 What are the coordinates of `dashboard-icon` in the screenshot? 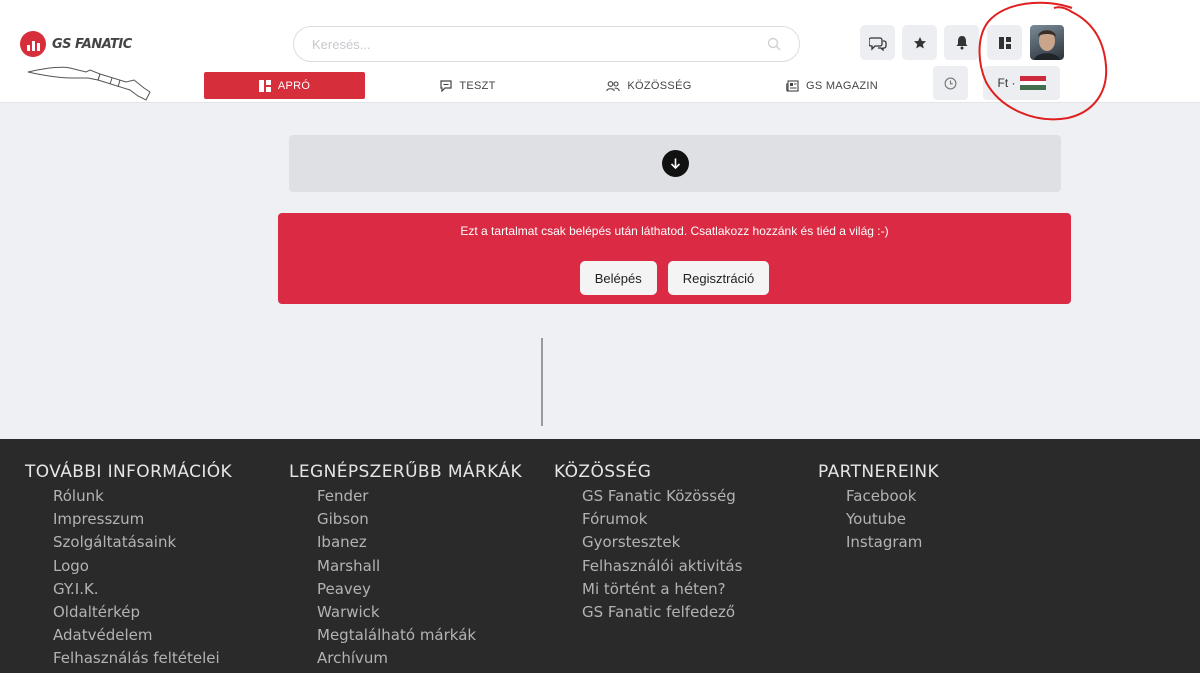 It's located at (1004, 42).